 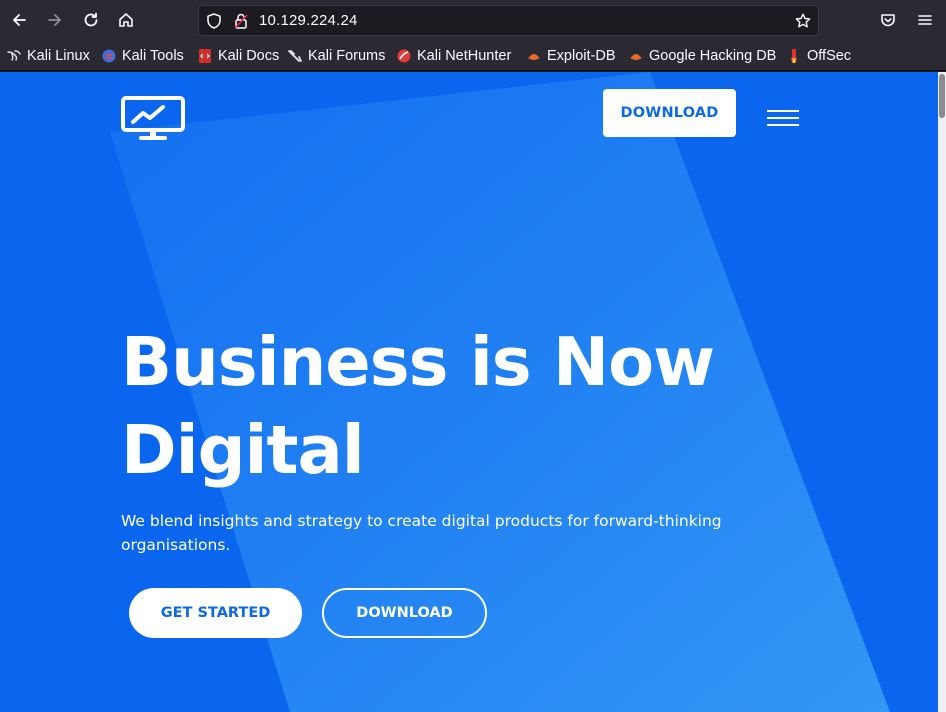 I want to click on shield-icon, so click(x=214, y=21).